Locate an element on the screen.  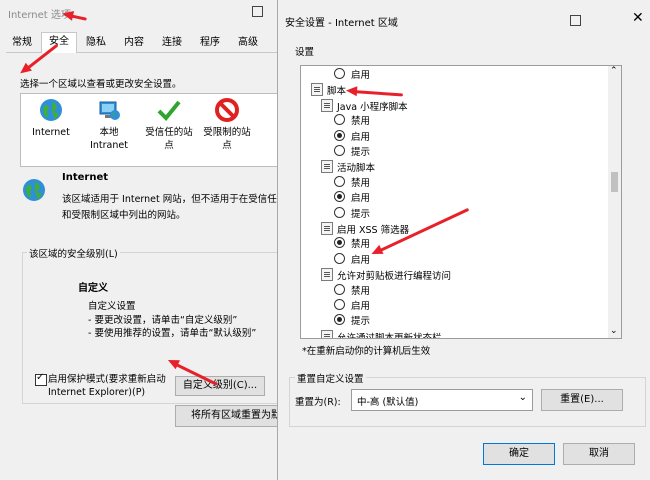
zone-list: Internet 本地 Intranet 受信任的站 点 受限制的站 点 is located at coordinates (149, 130).